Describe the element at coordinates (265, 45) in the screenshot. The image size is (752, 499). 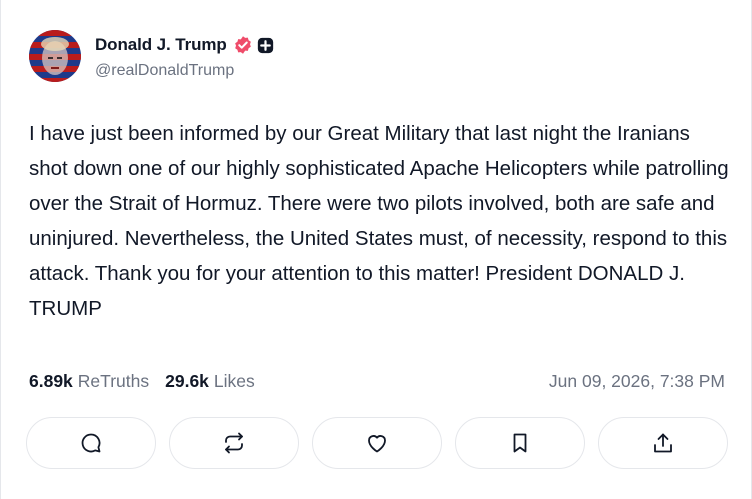
I see `plus-badge-icon` at that location.